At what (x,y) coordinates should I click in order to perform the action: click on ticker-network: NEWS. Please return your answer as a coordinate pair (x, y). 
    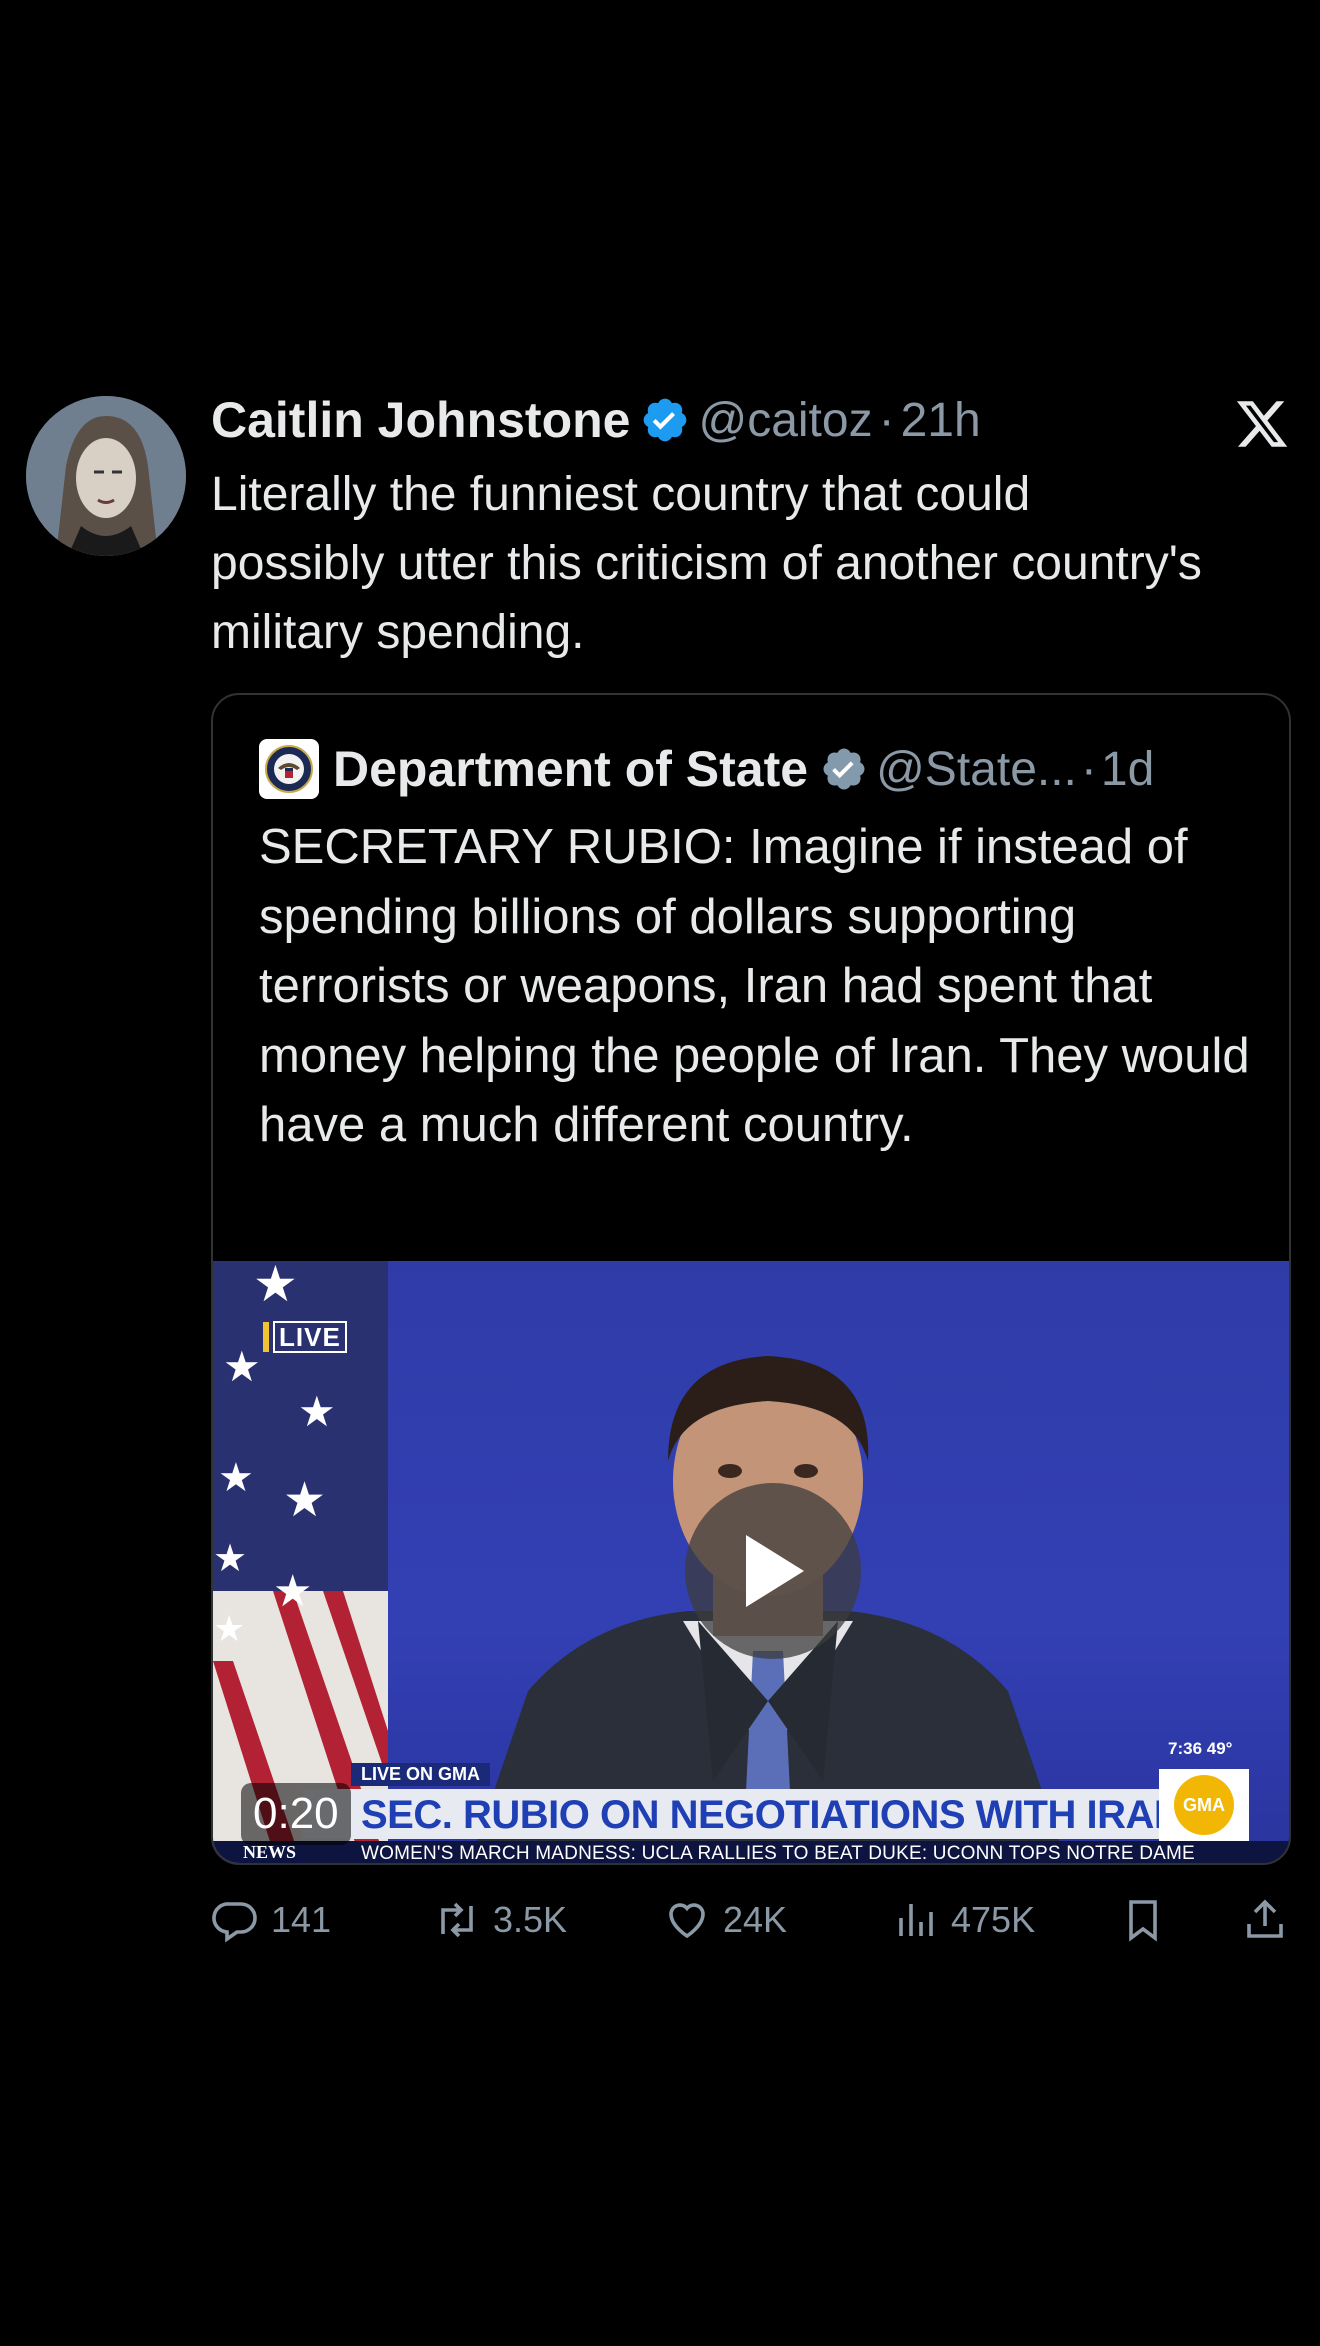
    Looking at the image, I should click on (270, 1852).